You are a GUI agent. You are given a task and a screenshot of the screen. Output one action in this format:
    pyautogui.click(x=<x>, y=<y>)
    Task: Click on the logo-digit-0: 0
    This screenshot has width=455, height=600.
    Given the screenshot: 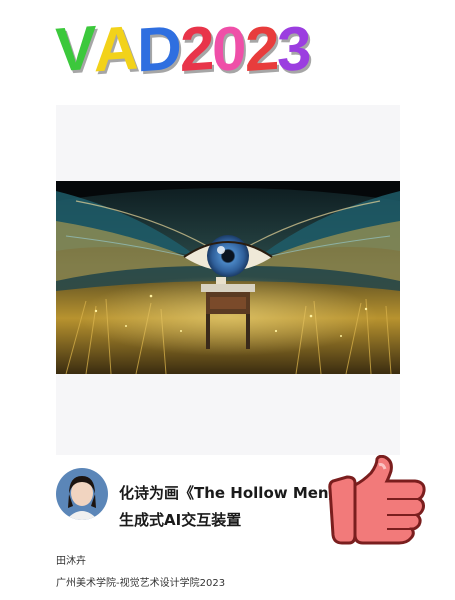 What is the action you would take?
    pyautogui.click(x=228, y=49)
    